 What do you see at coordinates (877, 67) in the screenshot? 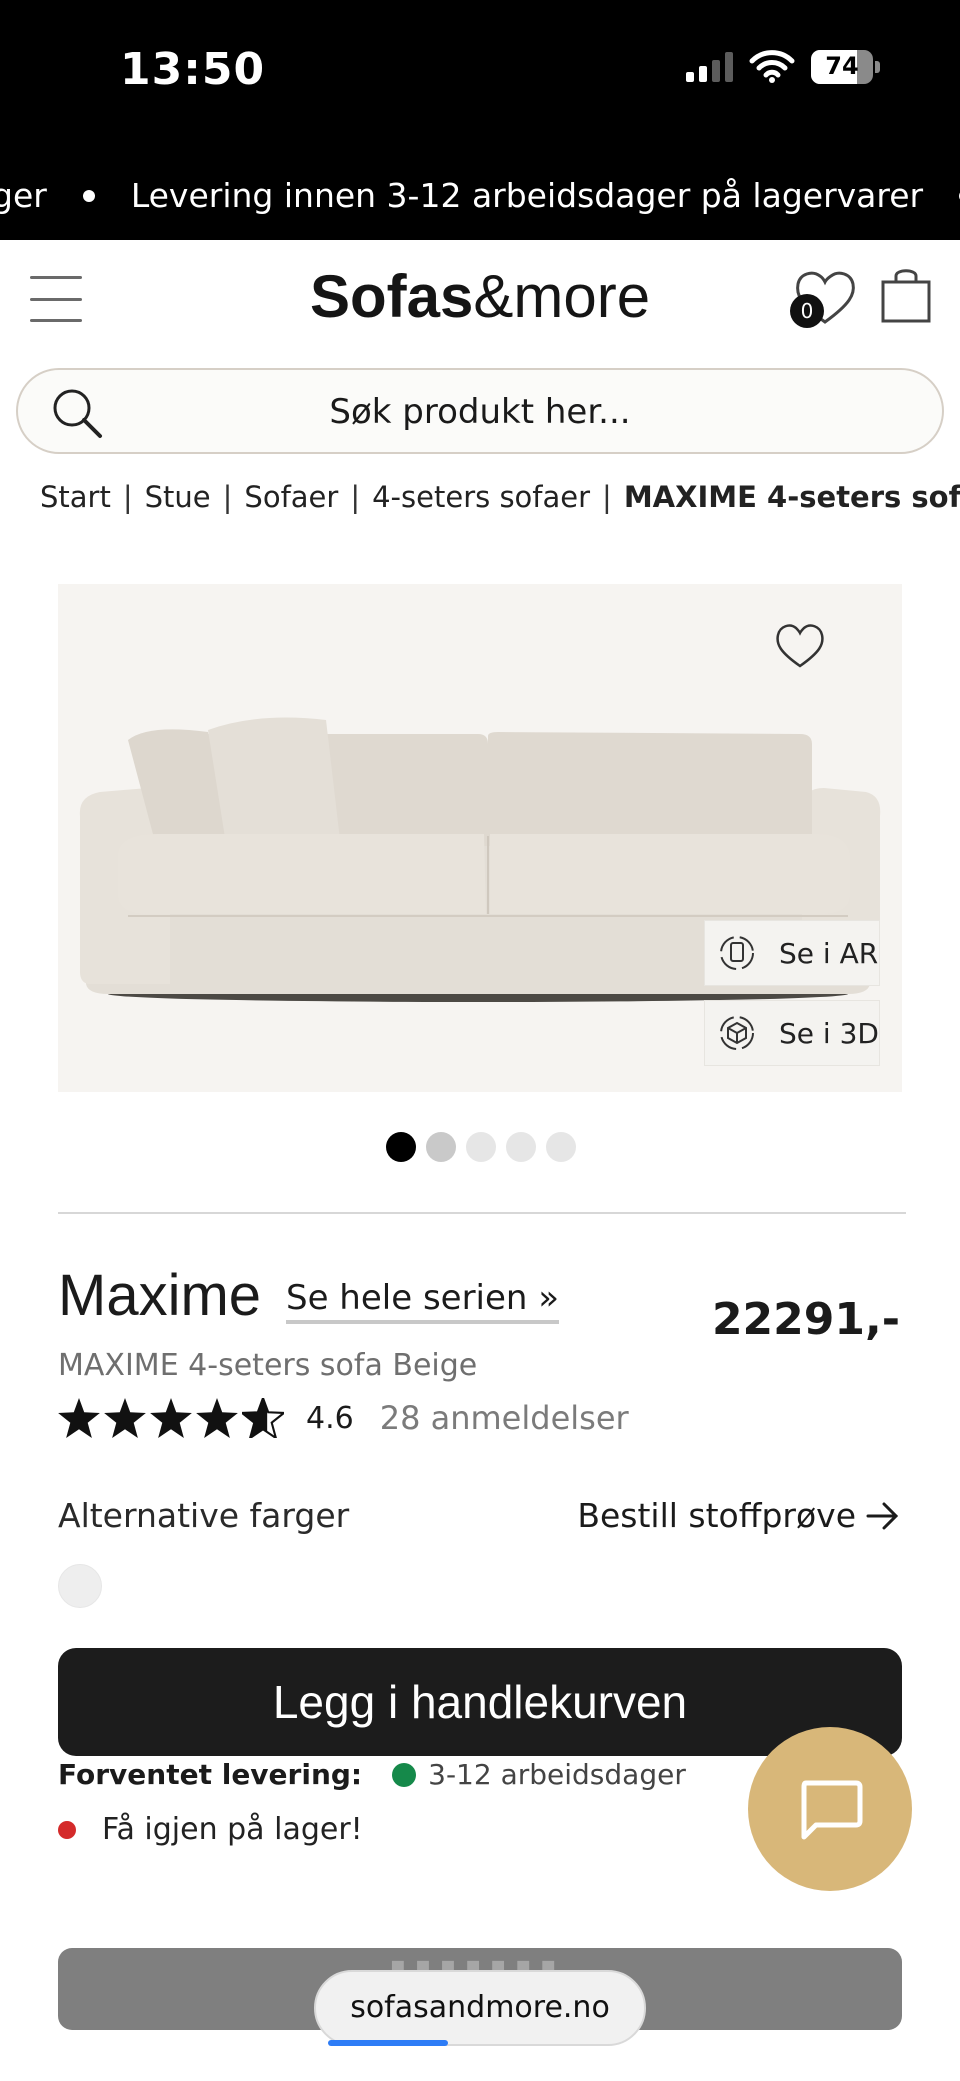
I see `battery-tip` at bounding box center [877, 67].